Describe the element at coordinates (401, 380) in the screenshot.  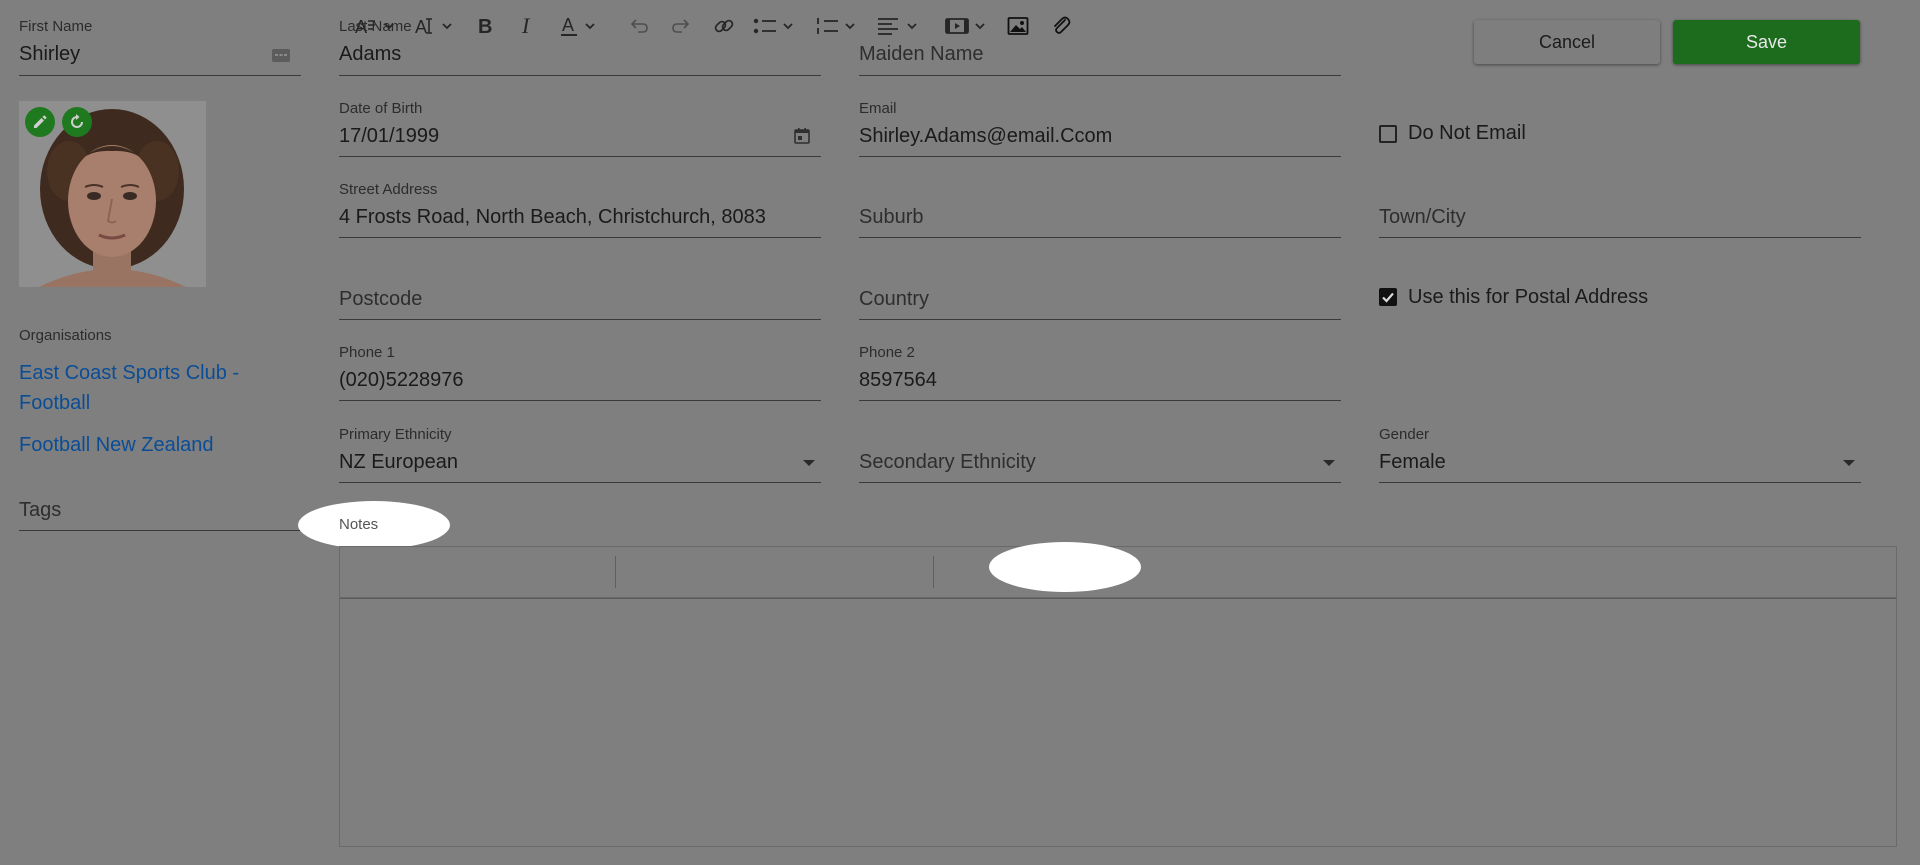
I see `phone1-value: (020)5228976` at that location.